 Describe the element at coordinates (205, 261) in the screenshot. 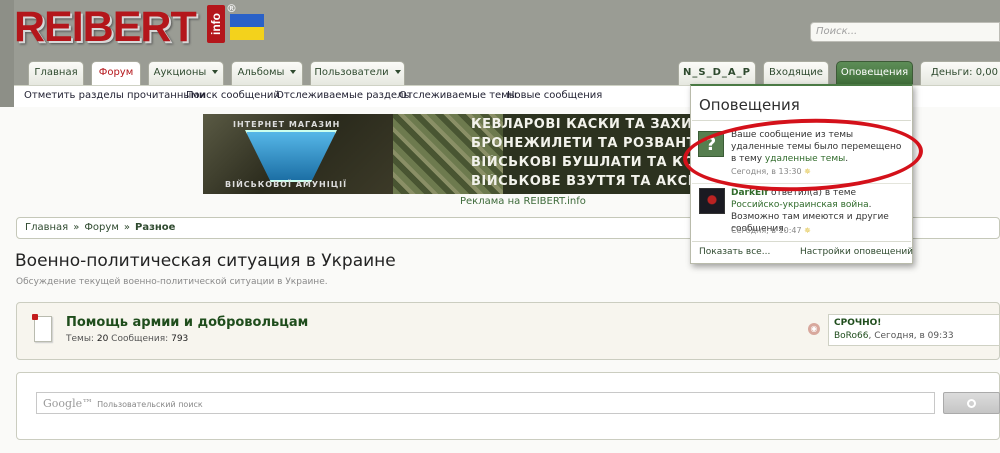

I see `page-title: Военно-политическая ситуация в Украине` at that location.